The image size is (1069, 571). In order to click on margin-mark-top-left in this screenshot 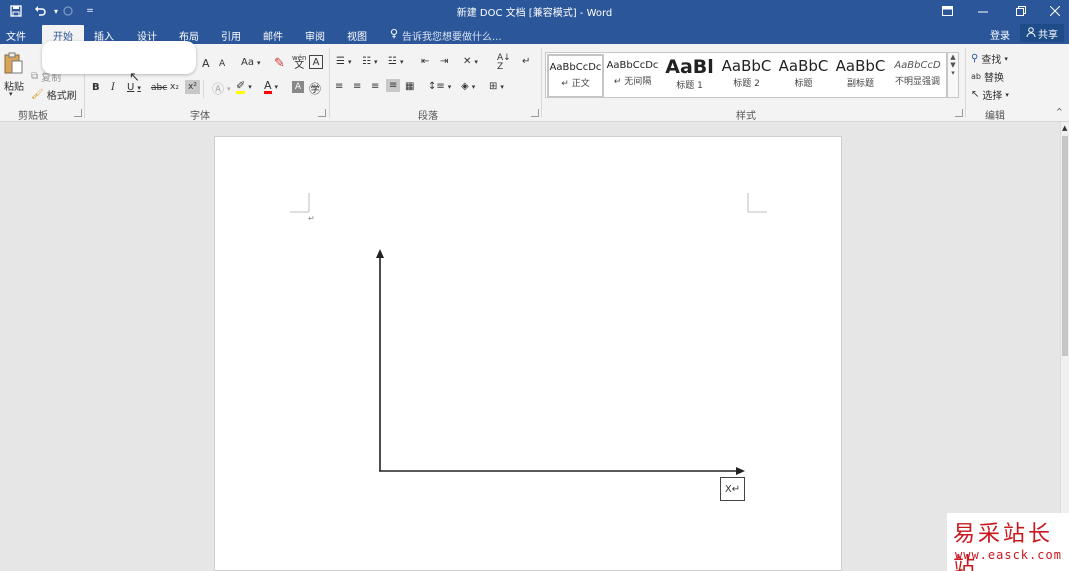, I will do `click(300, 203)`.